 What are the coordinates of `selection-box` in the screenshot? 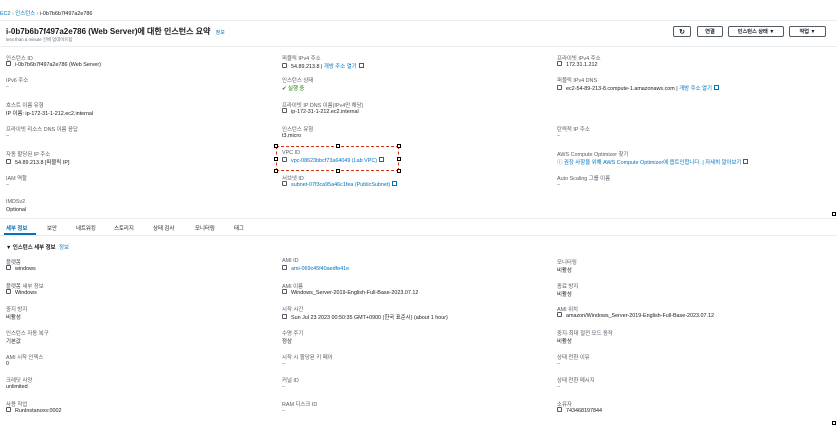 It's located at (337, 158).